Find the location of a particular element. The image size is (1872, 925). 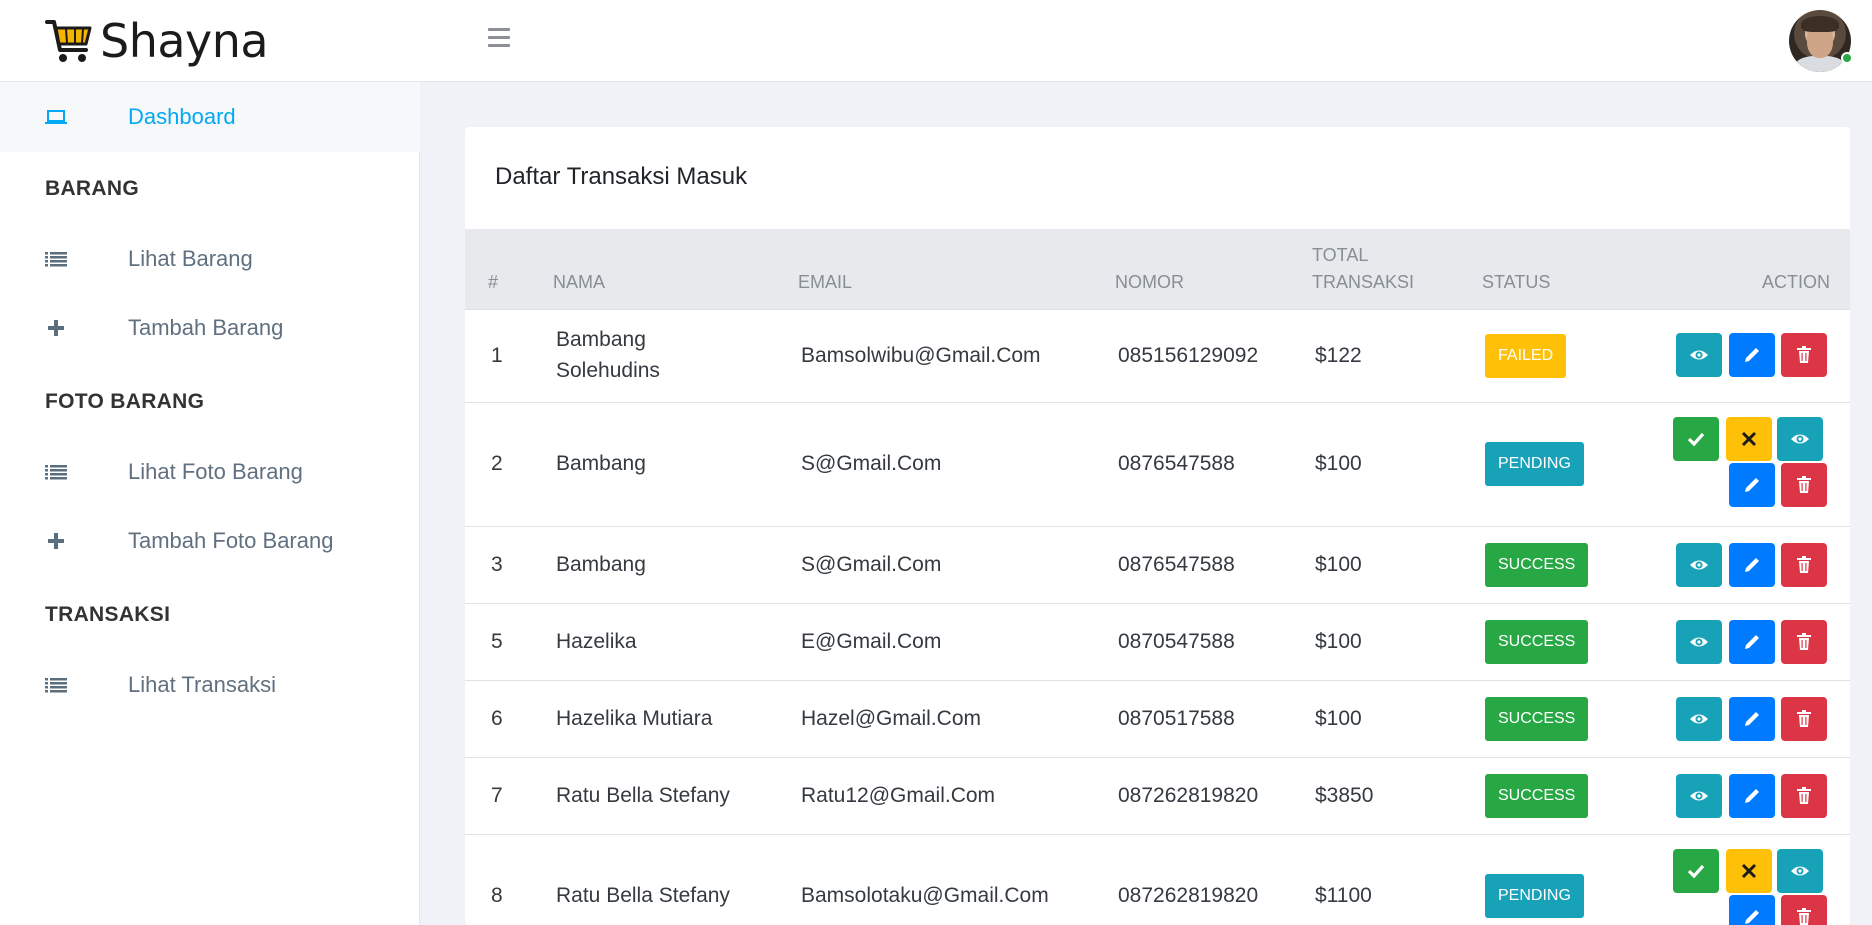

sidebar-item-lihat-transaksi: Lihat Transaksi is located at coordinates (210, 685).